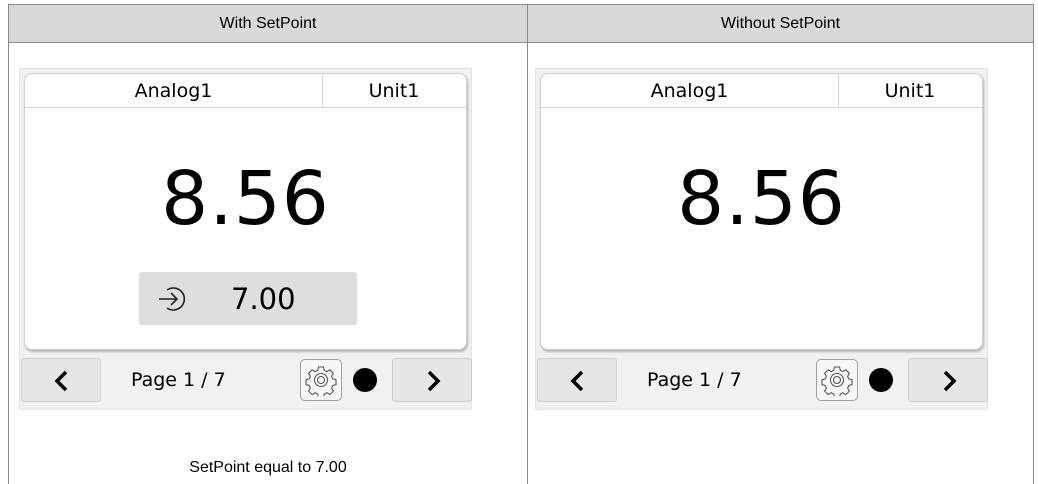 The image size is (1038, 484). Describe the element at coordinates (263, 299) in the screenshot. I see `setpoint-value: 7.00` at that location.